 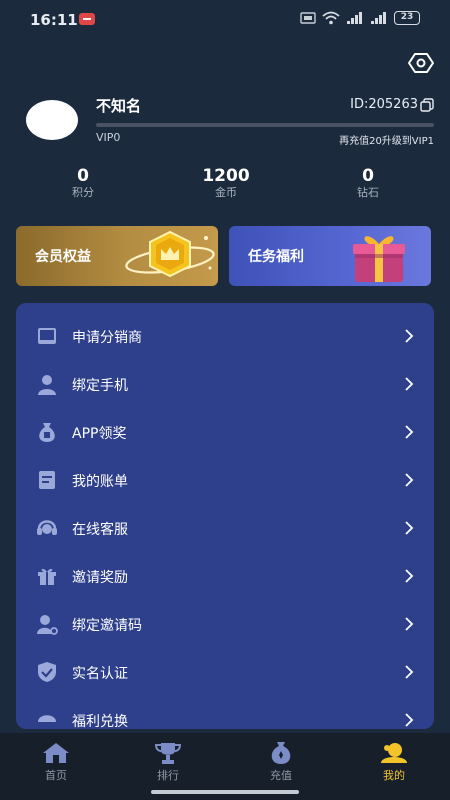 What do you see at coordinates (394, 775) in the screenshot?
I see `nav-profile-label: 我的` at bounding box center [394, 775].